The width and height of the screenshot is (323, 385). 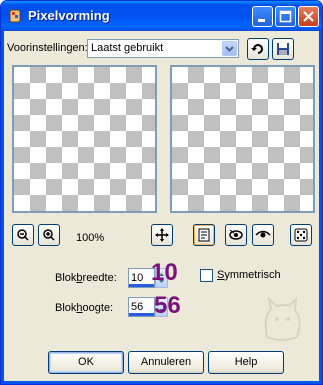 What do you see at coordinates (262, 16) in the screenshot?
I see `minimize-button` at bounding box center [262, 16].